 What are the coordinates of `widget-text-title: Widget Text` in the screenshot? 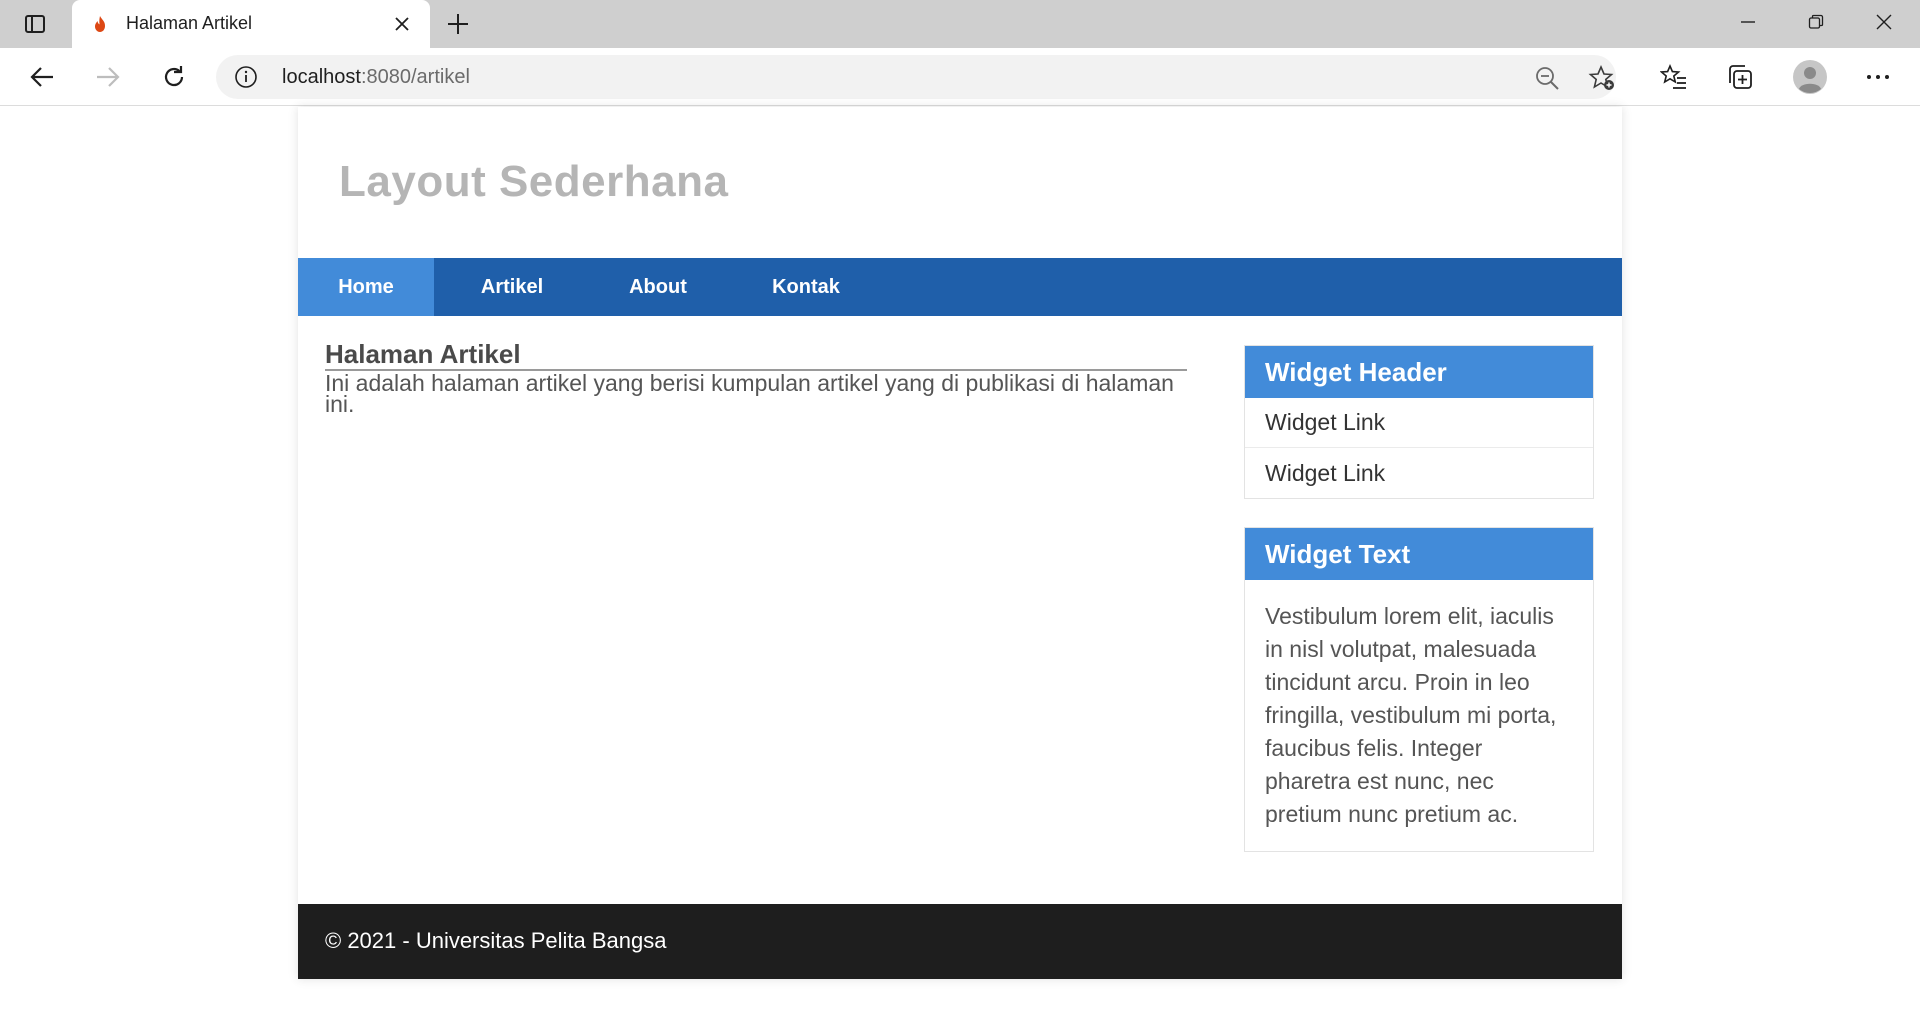 It's located at (1419, 554).